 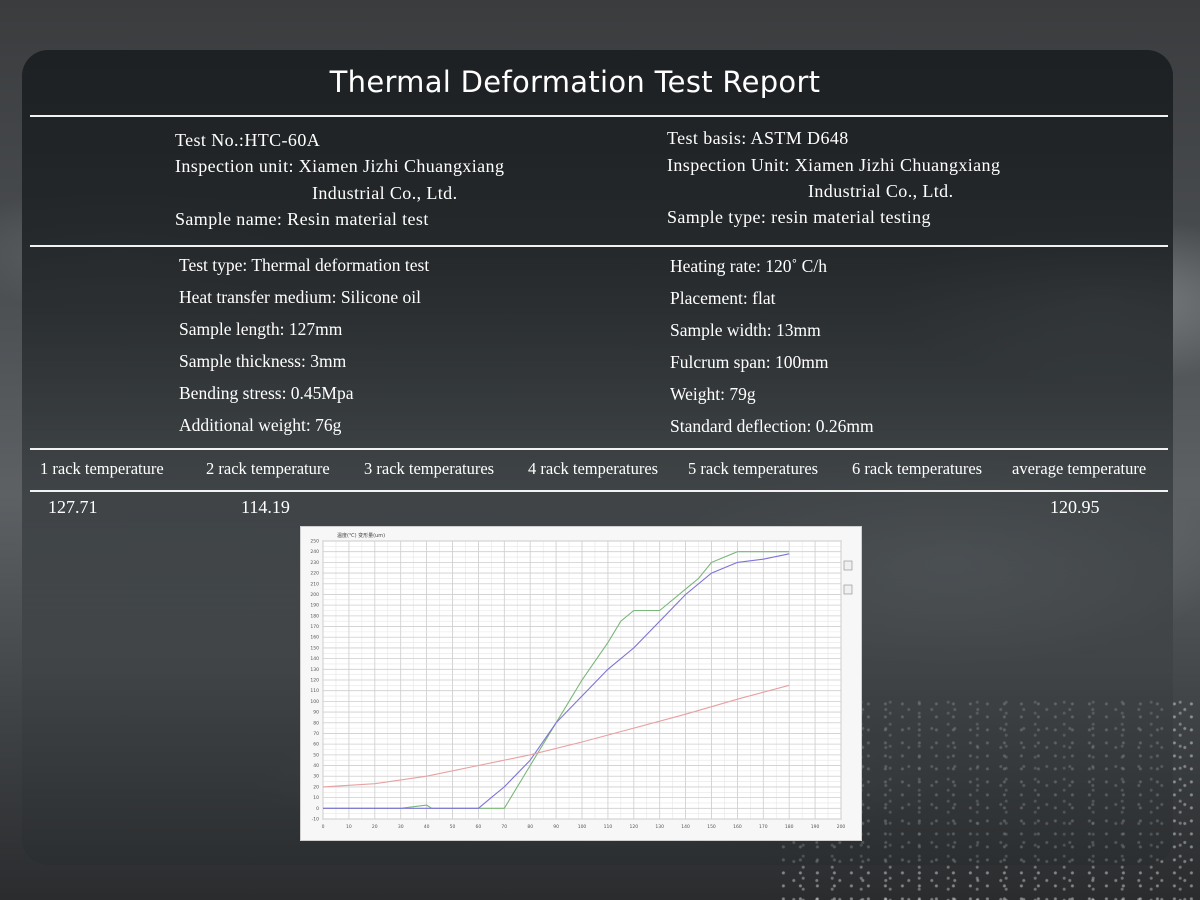 What do you see at coordinates (314, 627) in the screenshot?
I see `y-tick-label: 170` at bounding box center [314, 627].